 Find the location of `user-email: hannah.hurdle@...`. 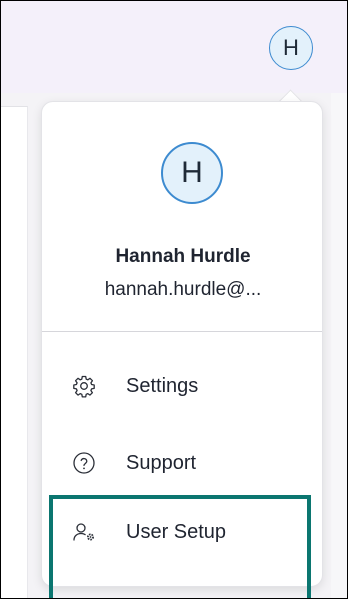

user-email: hannah.hurdle@... is located at coordinates (183, 289).